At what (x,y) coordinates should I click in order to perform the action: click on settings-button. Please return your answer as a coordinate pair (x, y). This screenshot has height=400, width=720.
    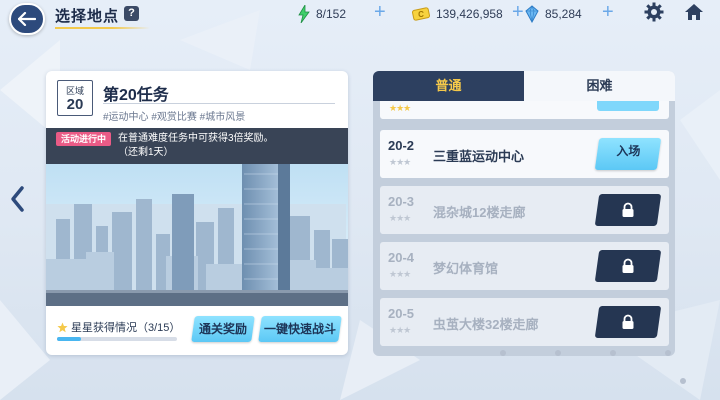
    Looking at the image, I should click on (654, 12).